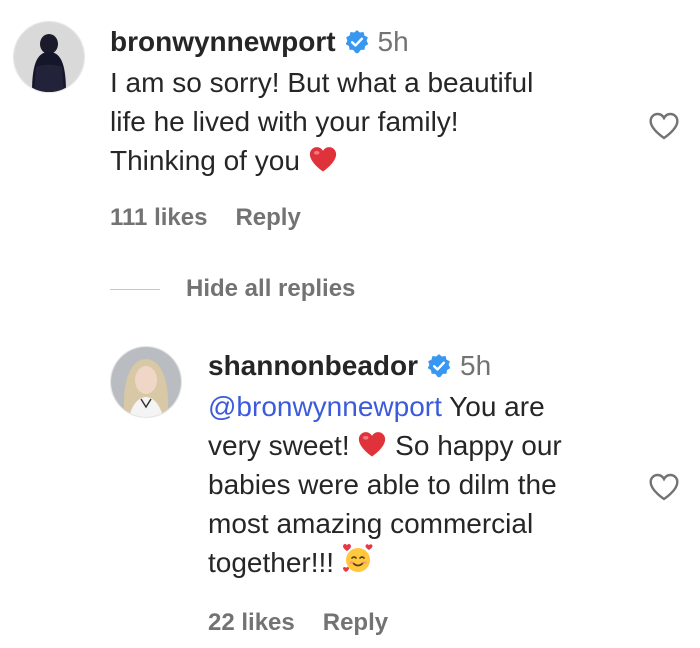 This screenshot has width=700, height=648. I want to click on username: bronwynnewport, so click(223, 42).